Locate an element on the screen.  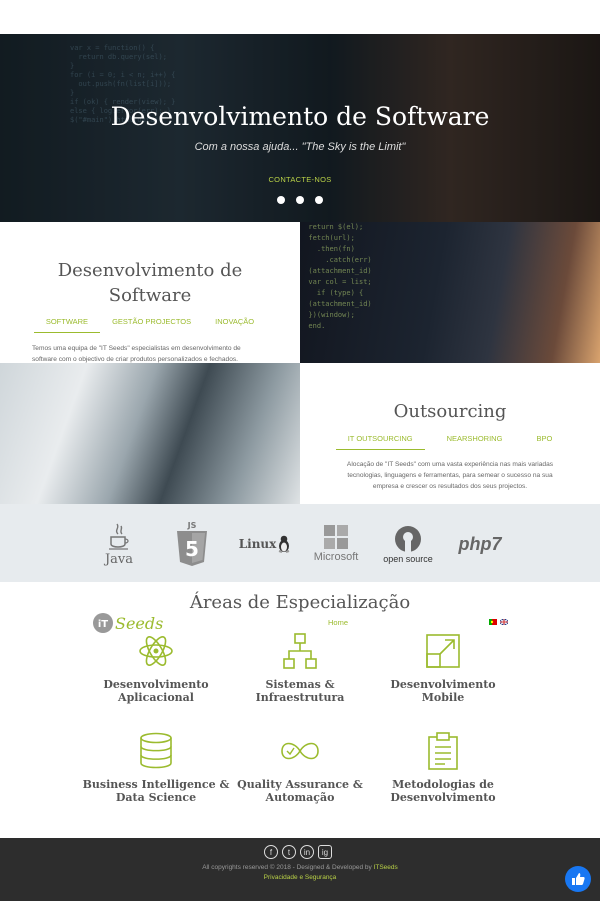
outsourcing-tabs: IT OUTSOURCING NEARSHORING BPO is located at coordinates (450, 442).